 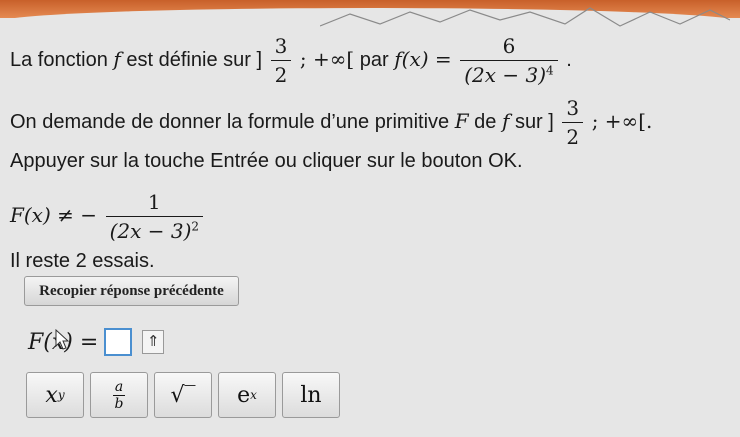 I want to click on exp-key: ex, so click(x=247, y=395).